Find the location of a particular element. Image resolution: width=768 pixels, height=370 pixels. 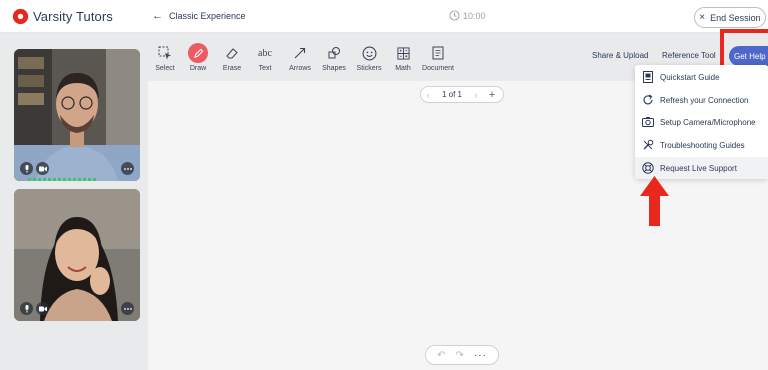

page-navigator: ‹ 1 of 1 › + is located at coordinates (462, 94).